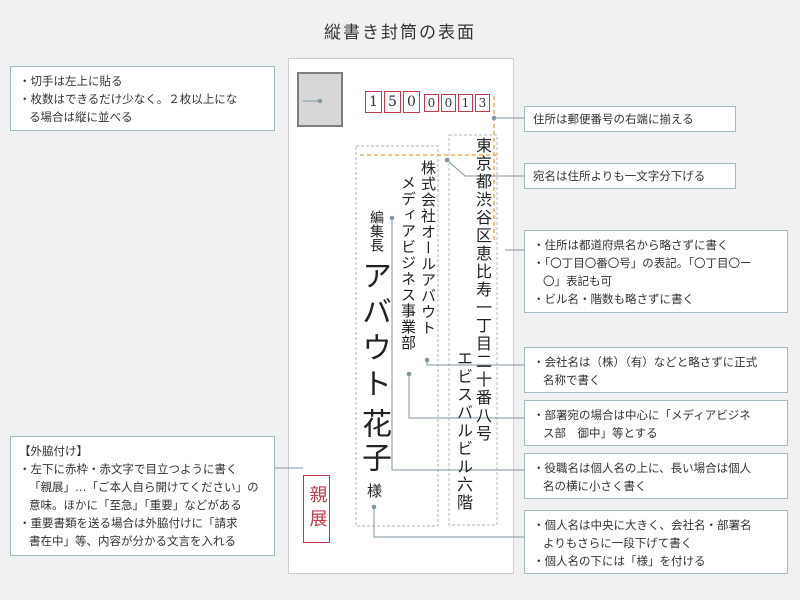 The height and width of the screenshot is (600, 800). Describe the element at coordinates (600, 433) in the screenshot. I see `callout-line: ス部 御中」等とする` at that location.